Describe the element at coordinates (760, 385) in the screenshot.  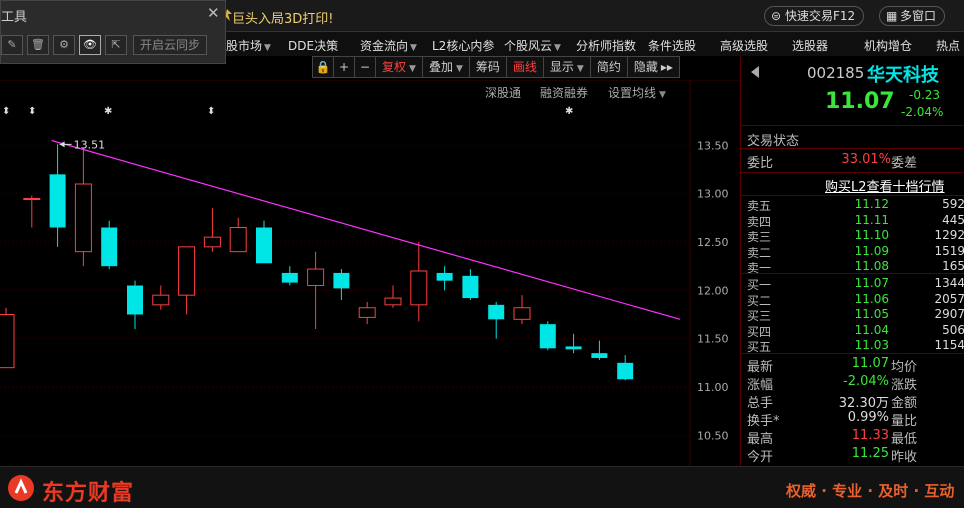
I see `stat-label: 涨幅` at that location.